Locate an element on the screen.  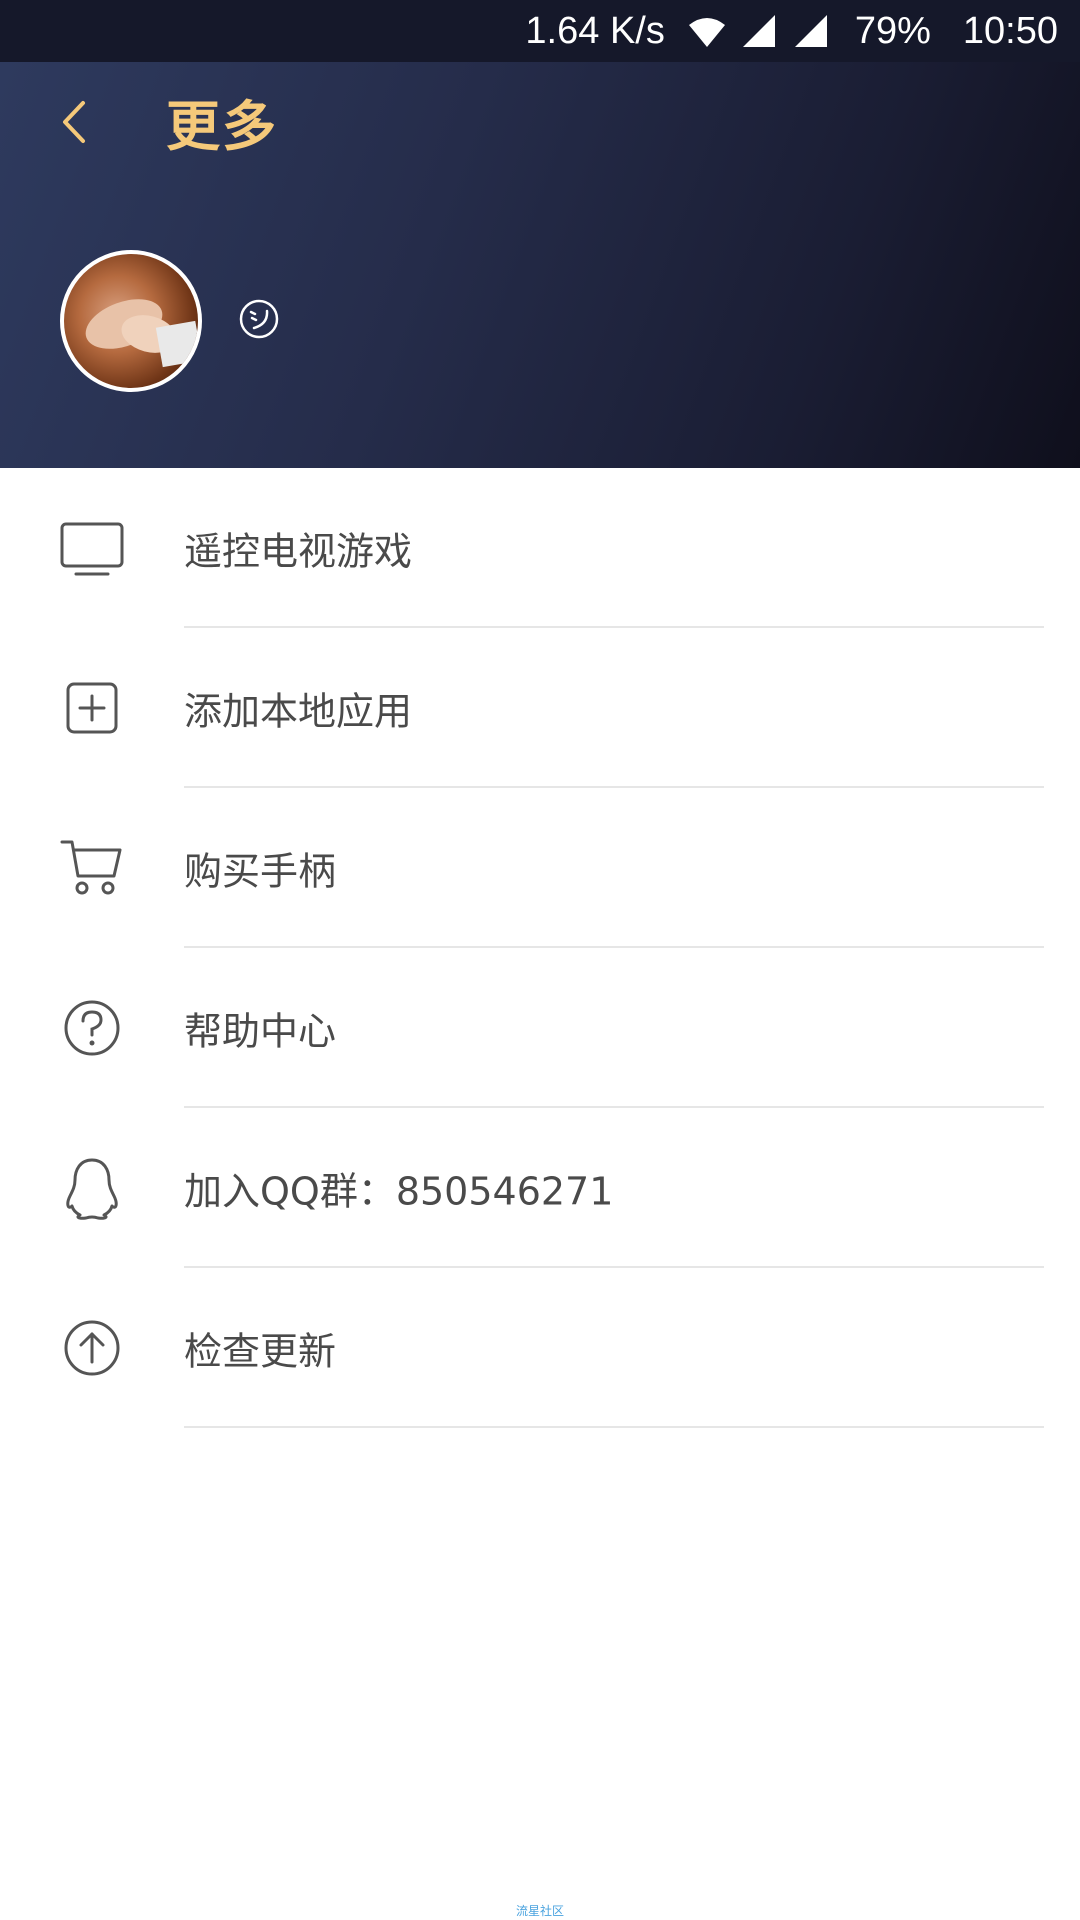
divider is located at coordinates (614, 1427).